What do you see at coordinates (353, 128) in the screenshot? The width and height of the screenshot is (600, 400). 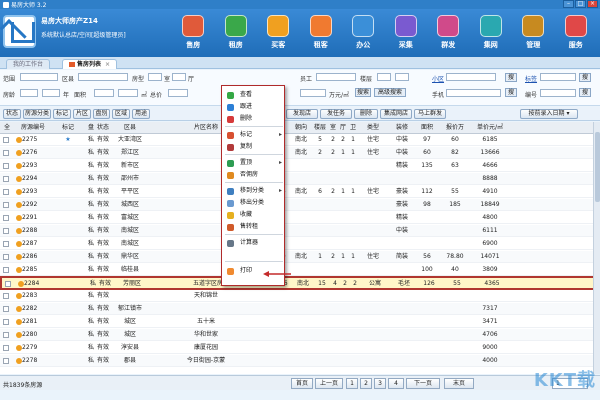 I see `column-header: 卫` at bounding box center [353, 128].